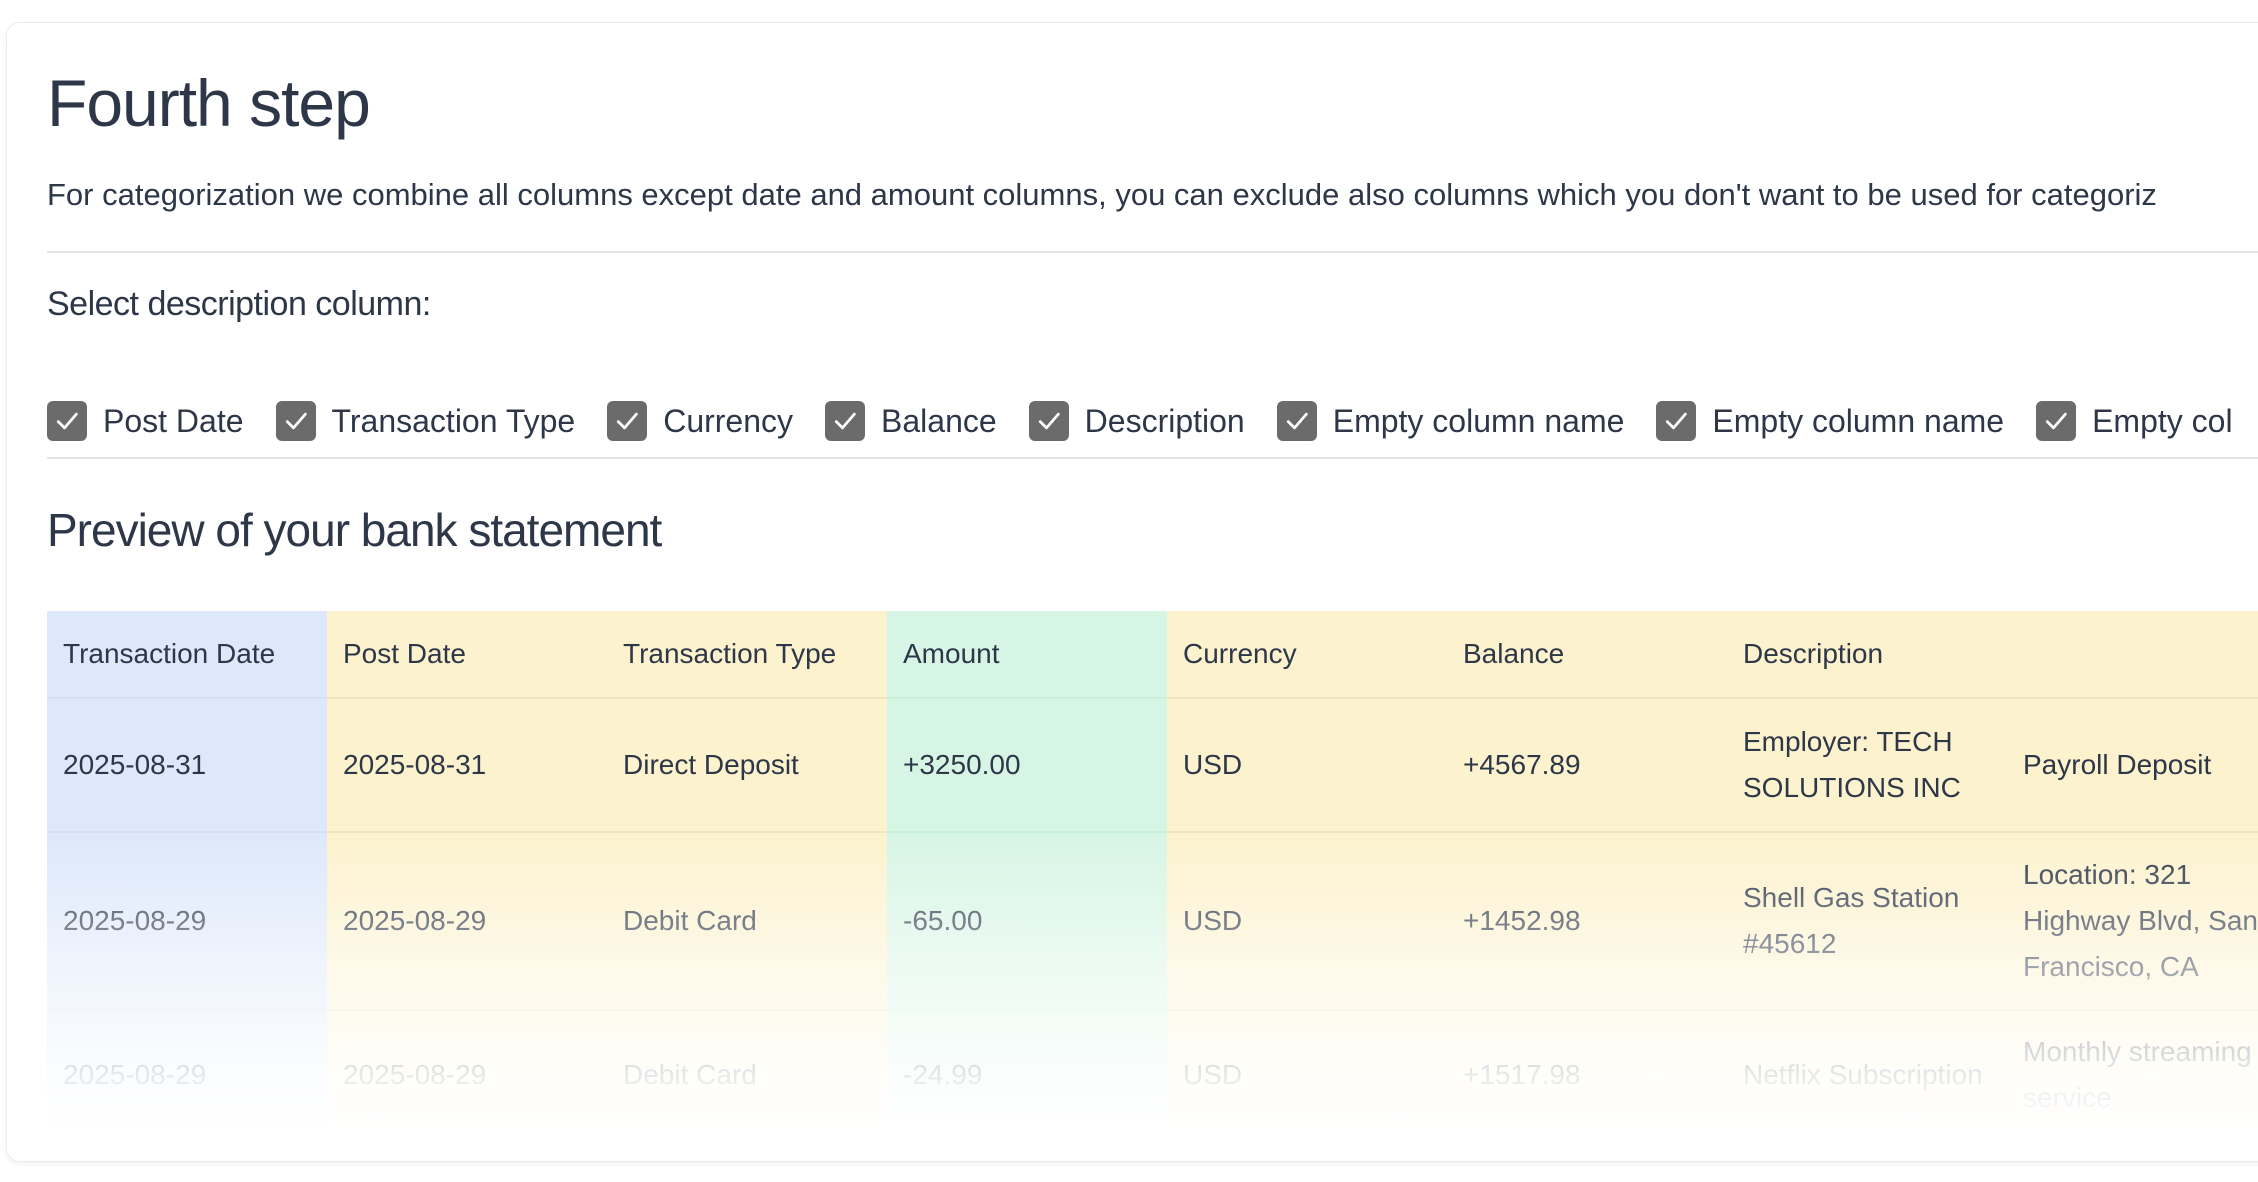 The height and width of the screenshot is (1182, 2258). I want to click on table-cell: Employer: TECH SOLUTIONS INC, so click(1867, 765).